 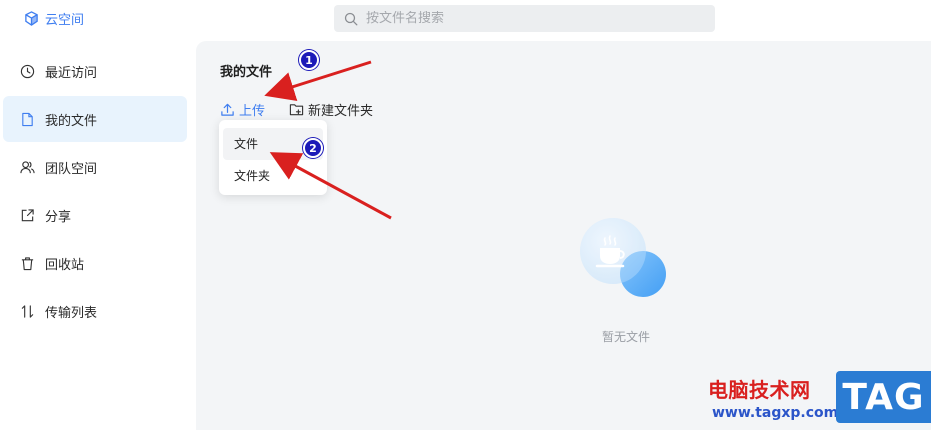 What do you see at coordinates (227, 109) in the screenshot?
I see `upload-icon` at bounding box center [227, 109].